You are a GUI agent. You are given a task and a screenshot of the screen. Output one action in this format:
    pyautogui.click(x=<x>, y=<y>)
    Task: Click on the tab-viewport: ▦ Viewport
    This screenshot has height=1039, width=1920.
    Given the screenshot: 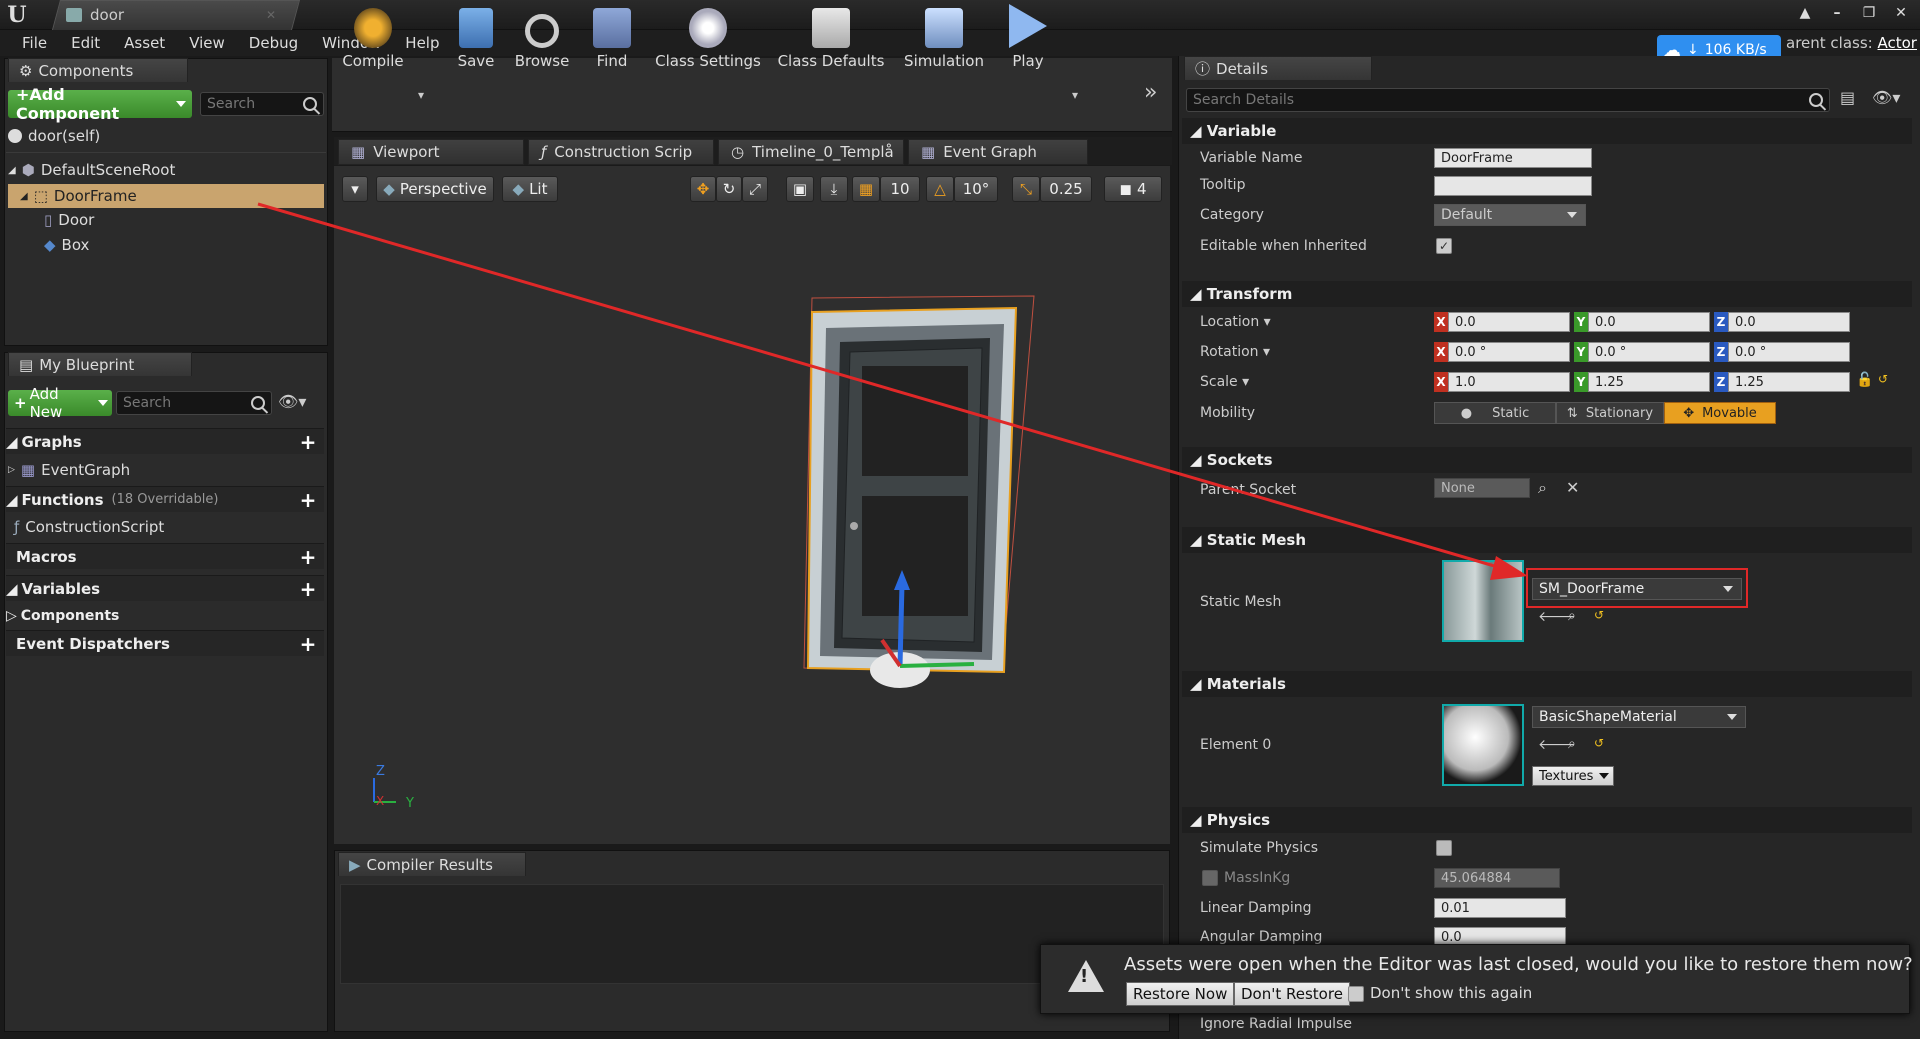 What is the action you would take?
    pyautogui.click(x=431, y=152)
    